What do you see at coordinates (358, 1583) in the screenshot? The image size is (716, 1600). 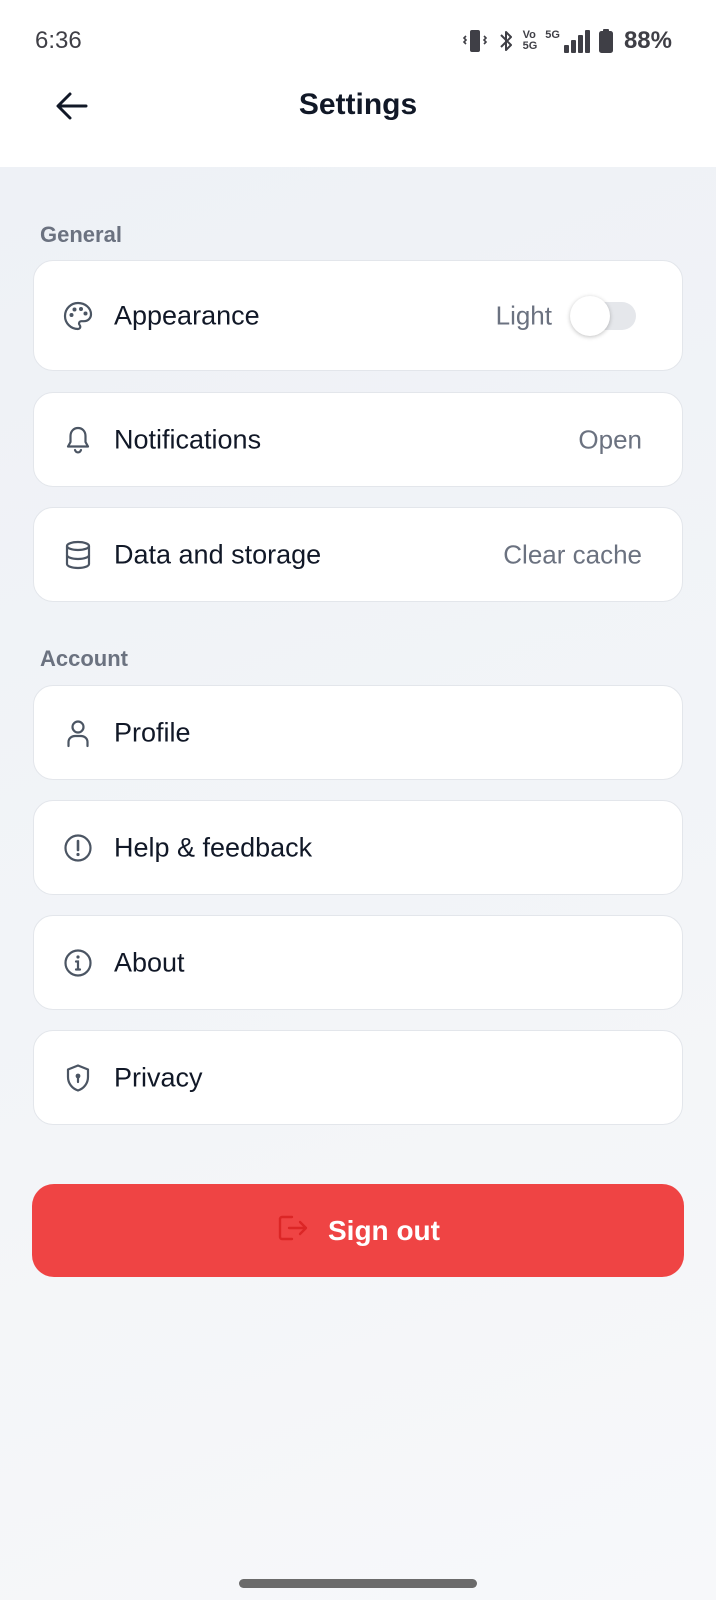 I see `home-indicator` at bounding box center [358, 1583].